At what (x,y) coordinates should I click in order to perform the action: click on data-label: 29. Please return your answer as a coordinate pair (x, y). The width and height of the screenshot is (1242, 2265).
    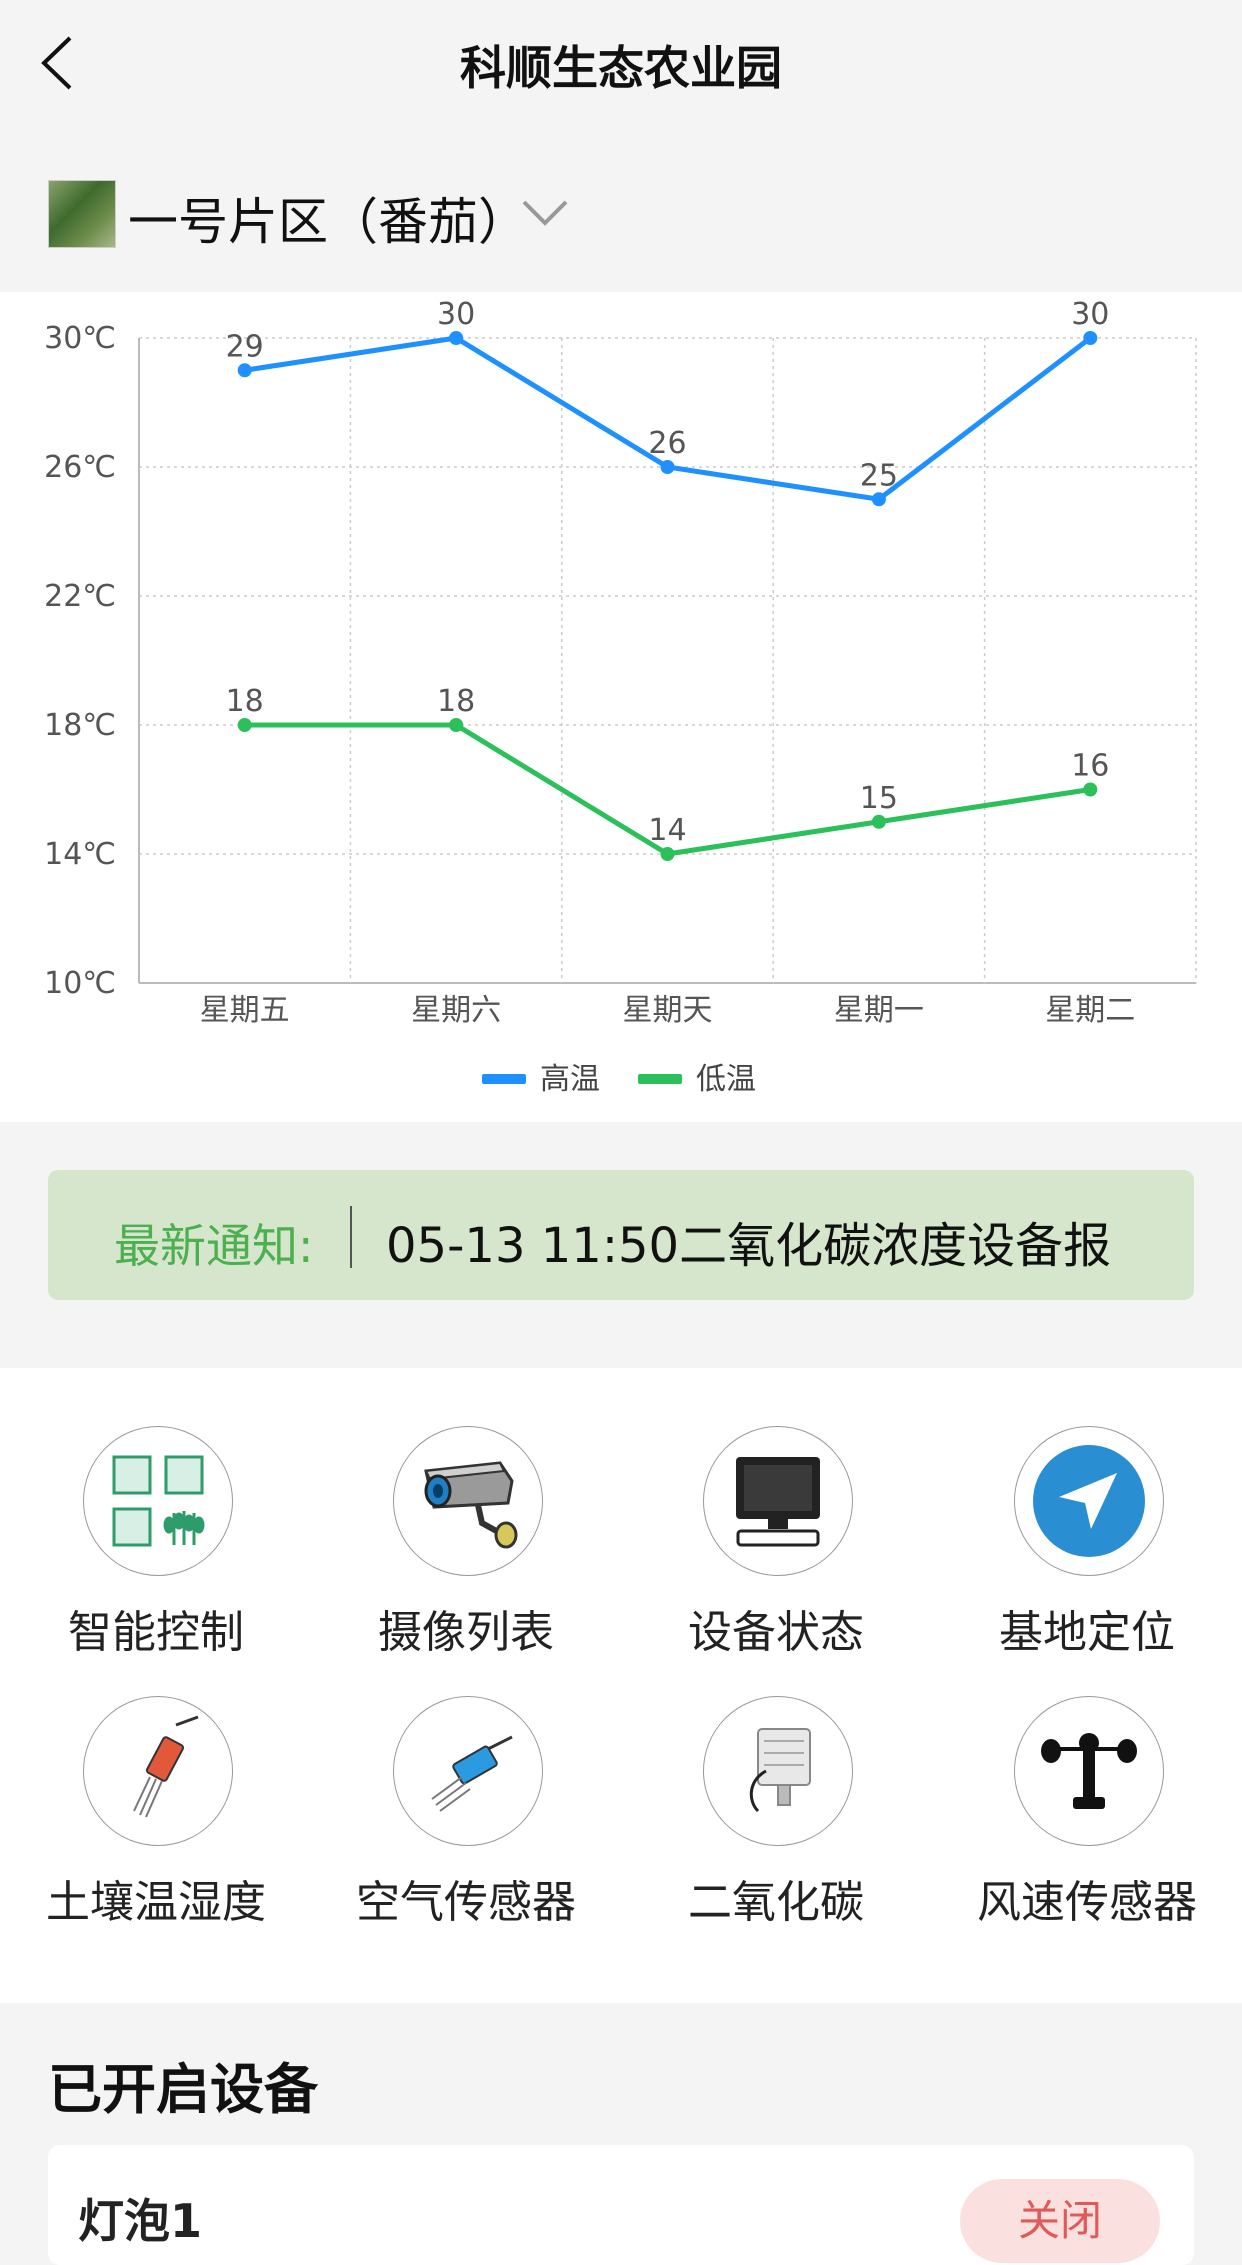
    Looking at the image, I should click on (245, 346).